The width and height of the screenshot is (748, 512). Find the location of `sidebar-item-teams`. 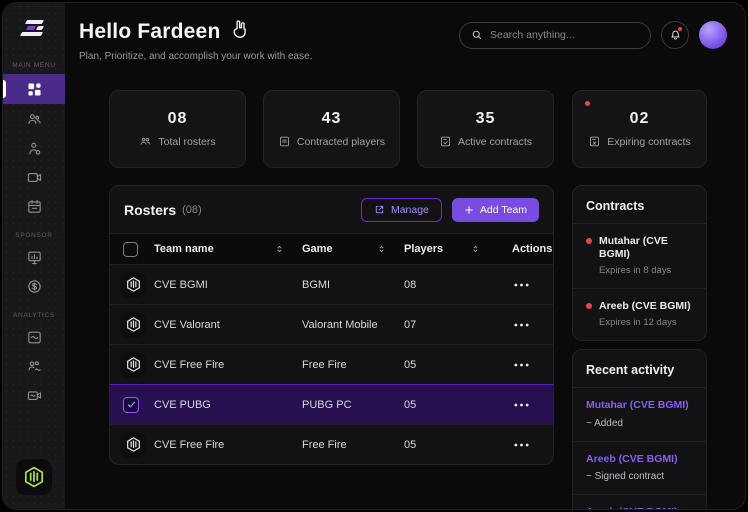

sidebar-item-teams is located at coordinates (34, 119).